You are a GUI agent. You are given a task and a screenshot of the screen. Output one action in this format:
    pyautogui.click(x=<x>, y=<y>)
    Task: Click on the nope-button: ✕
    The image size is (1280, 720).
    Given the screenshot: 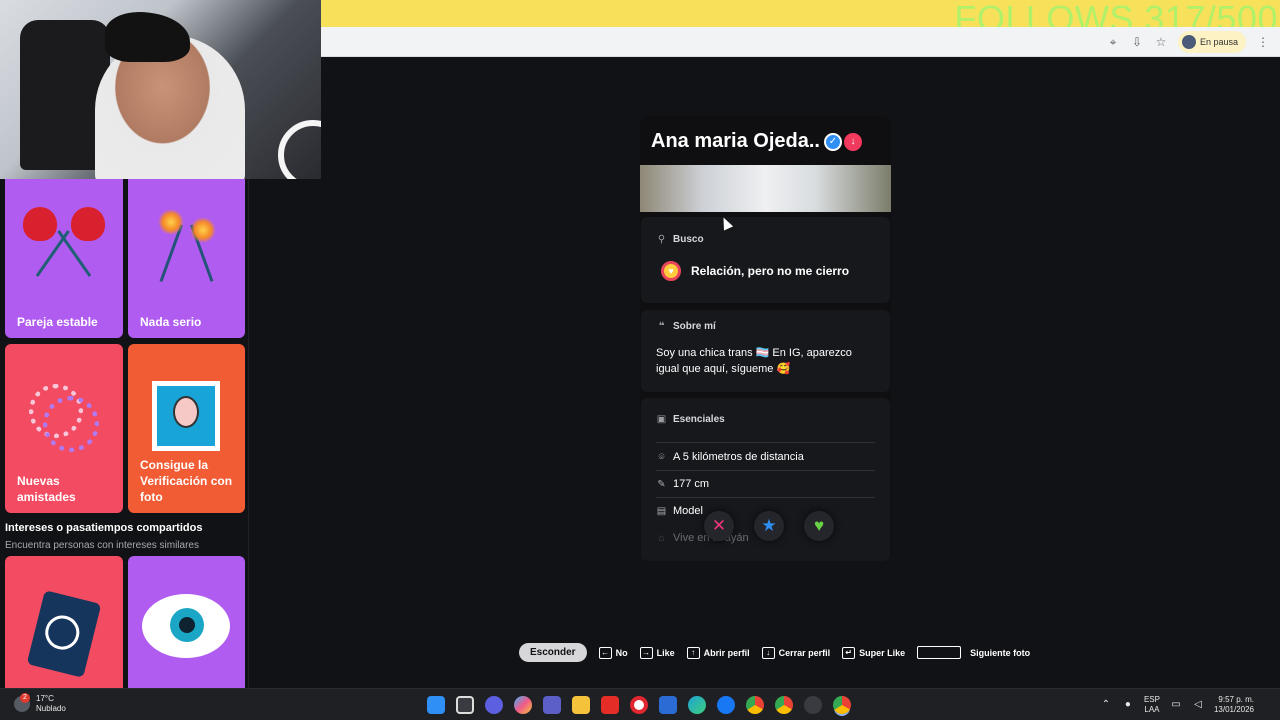 What is the action you would take?
    pyautogui.click(x=719, y=526)
    